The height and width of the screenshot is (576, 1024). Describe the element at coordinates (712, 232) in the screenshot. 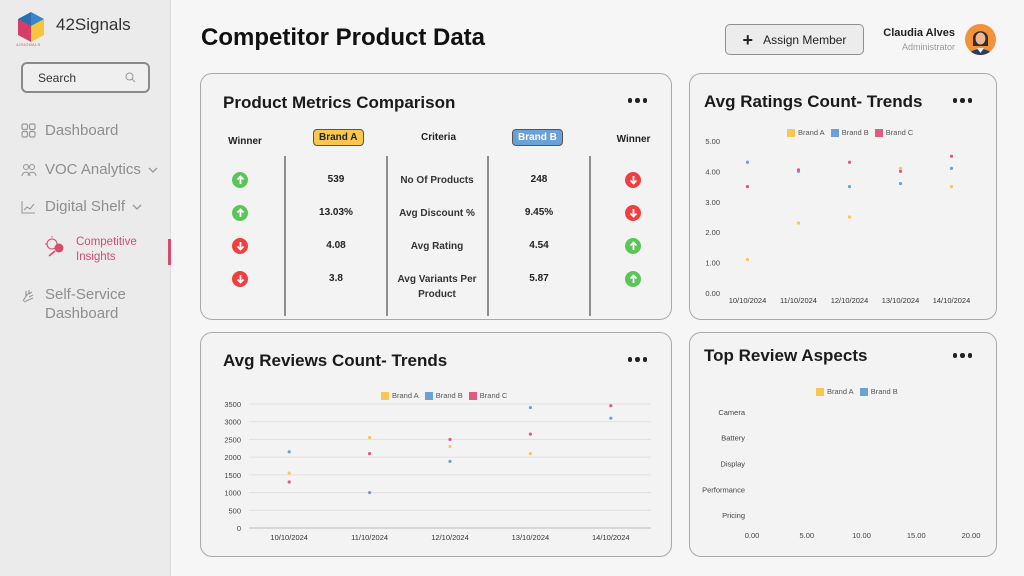

I see `y-tick-label: 2.00` at that location.